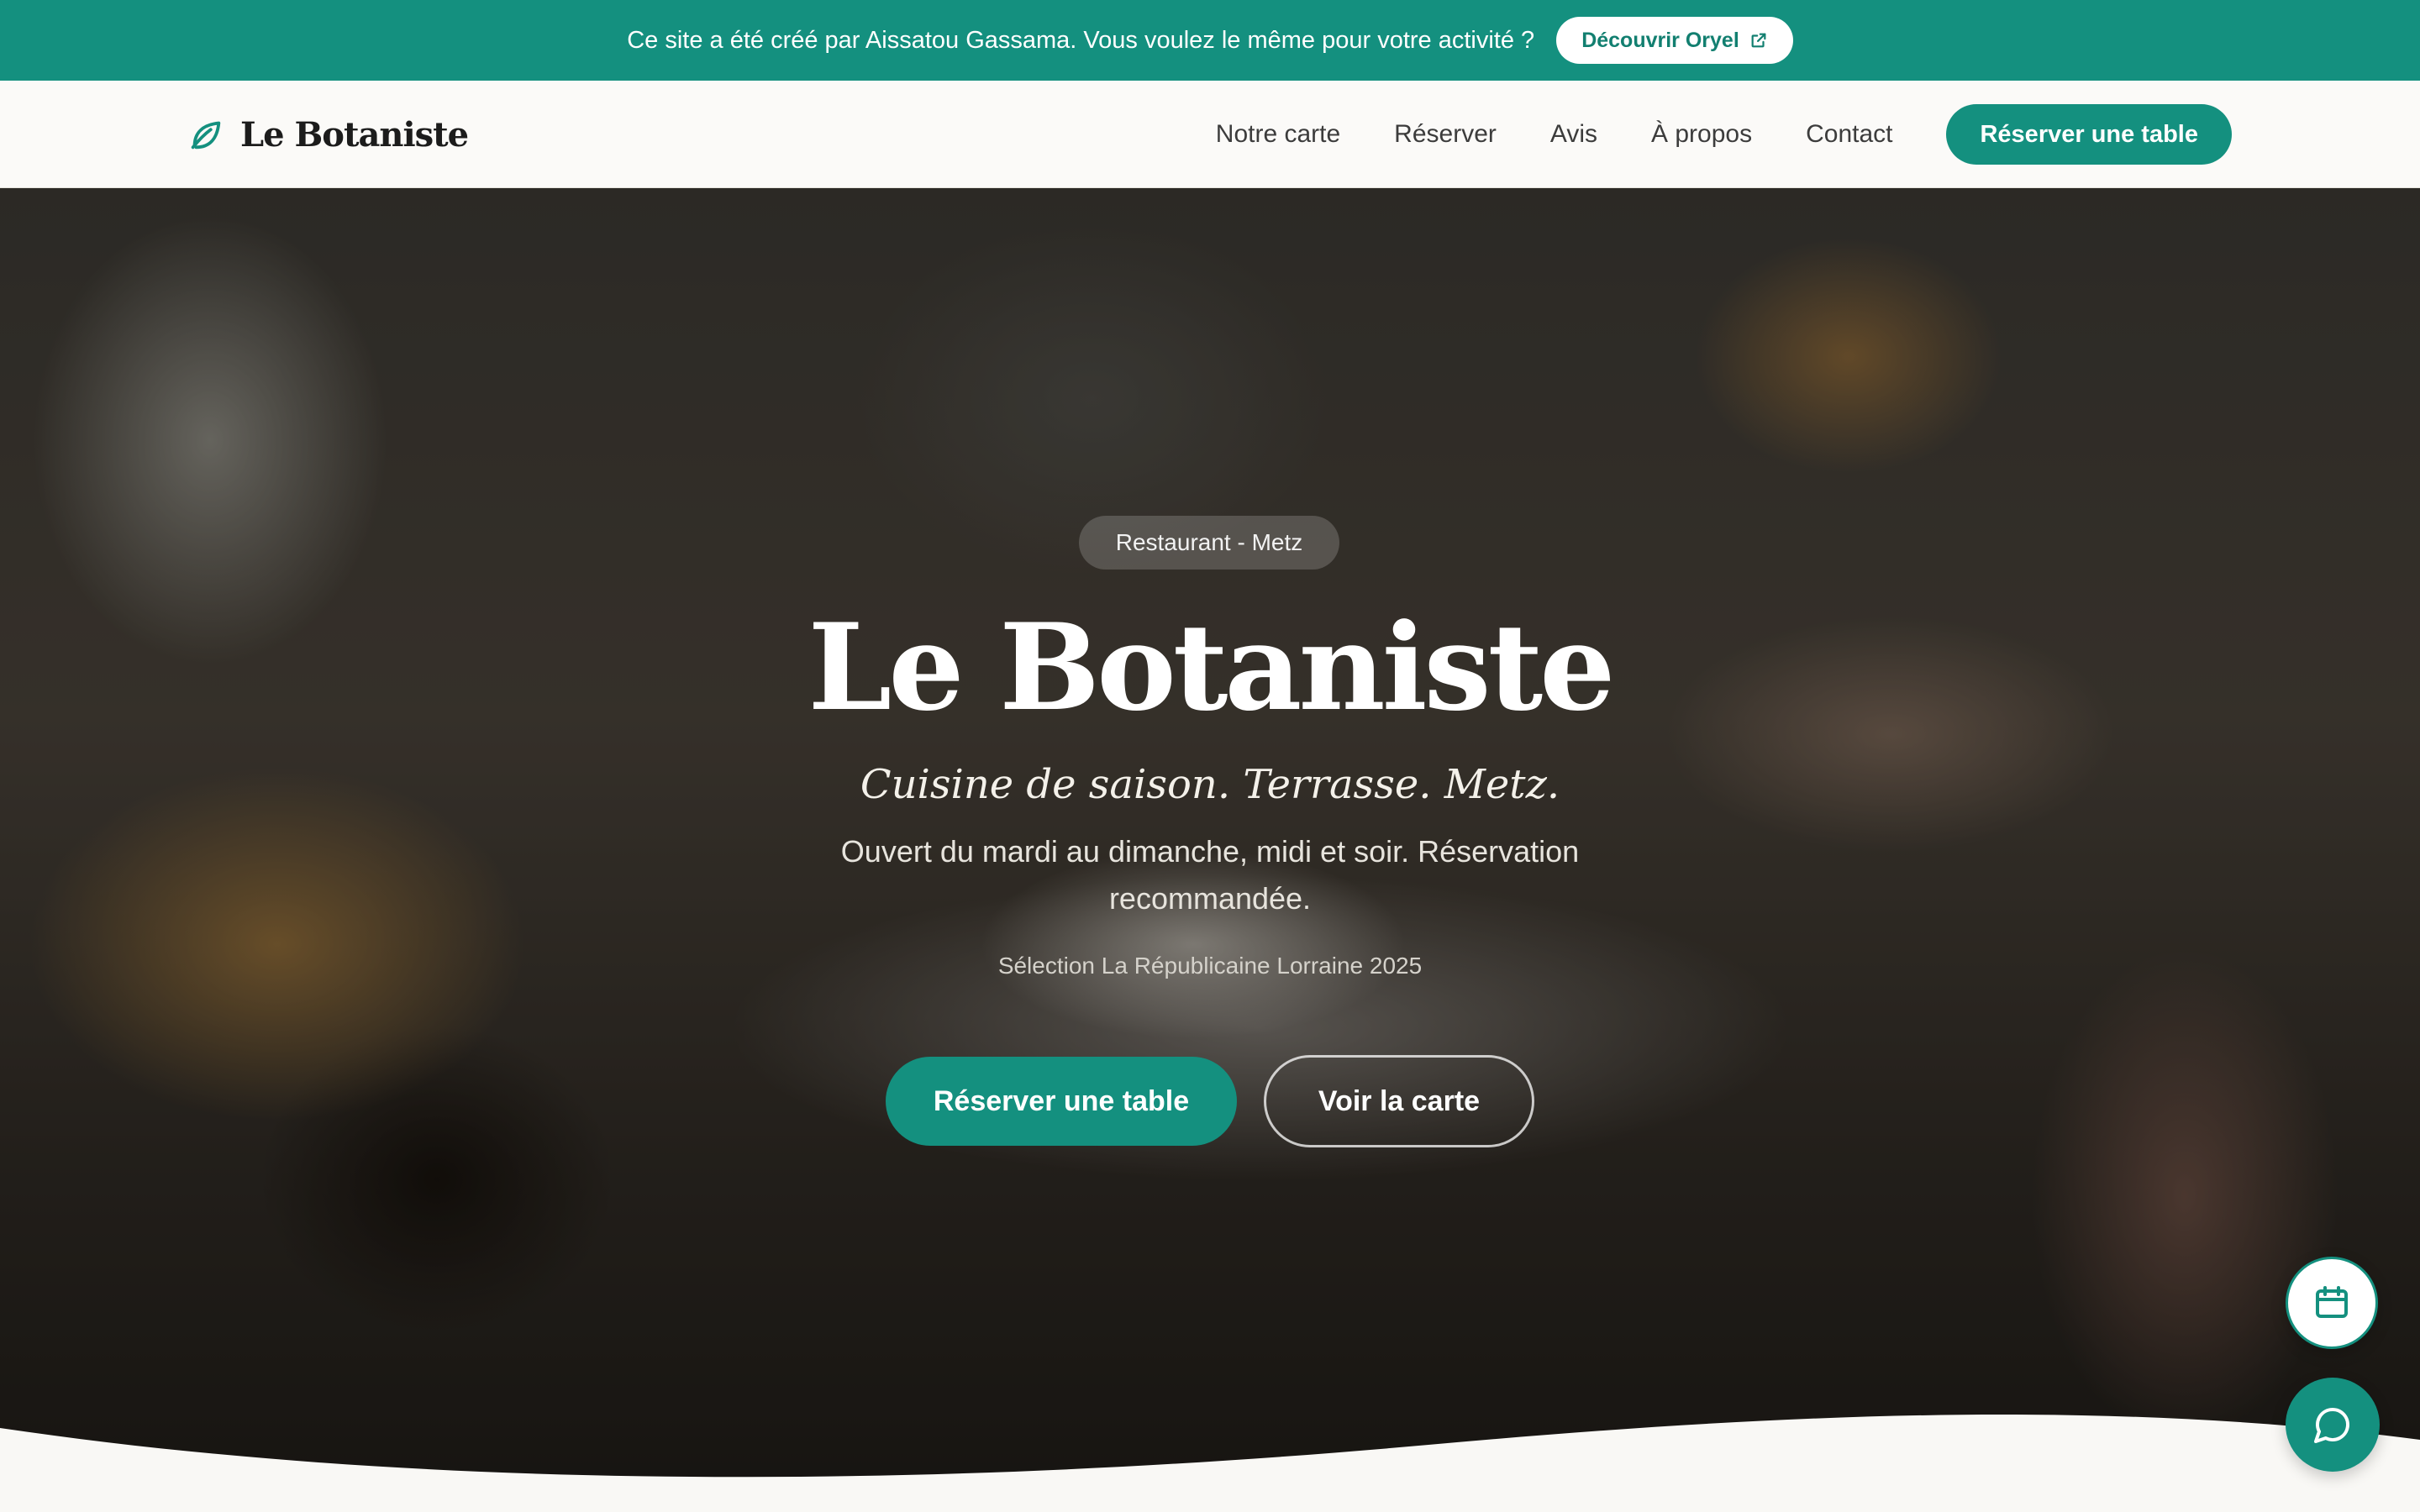 The width and height of the screenshot is (2420, 1512). What do you see at coordinates (1210, 966) in the screenshot?
I see `hero-award: Sélection La Républicaine Lorraine 2025` at bounding box center [1210, 966].